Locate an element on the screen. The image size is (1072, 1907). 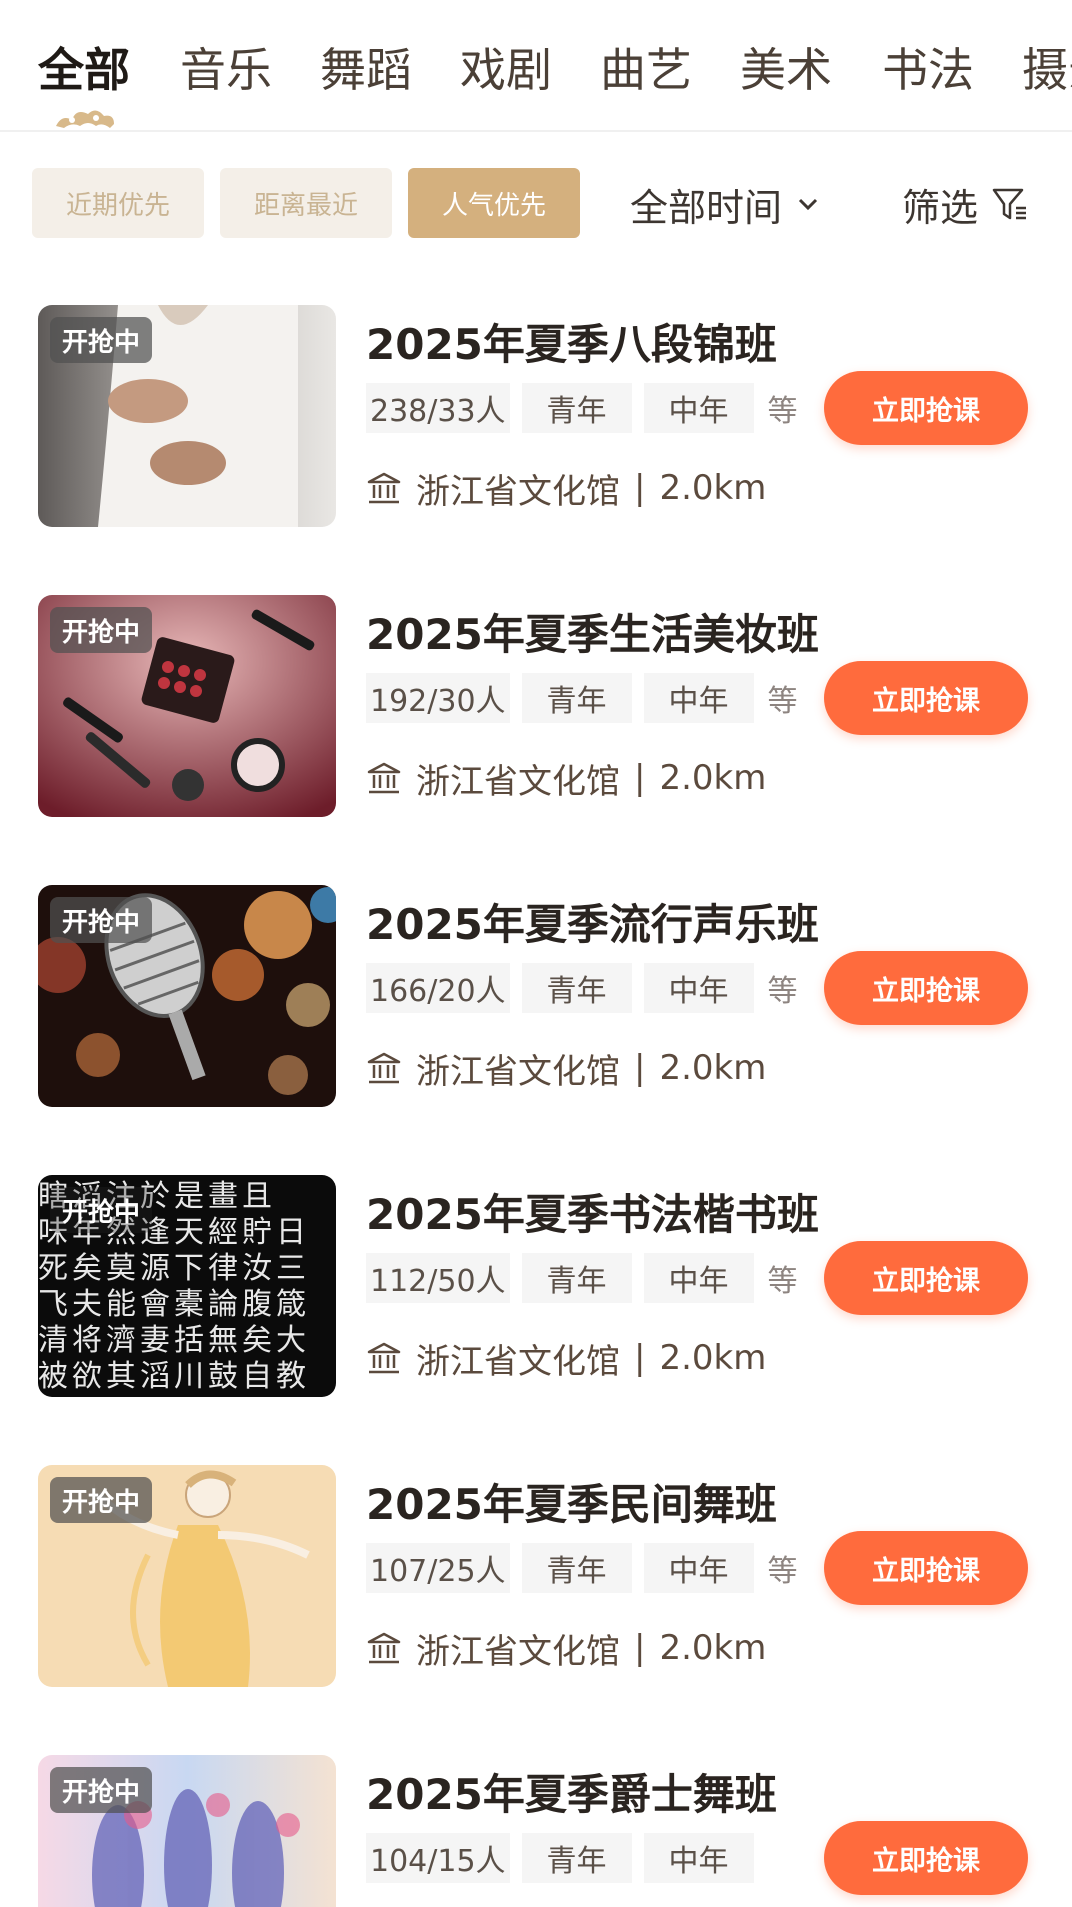
enrollment-count: 192/30人 is located at coordinates (438, 698).